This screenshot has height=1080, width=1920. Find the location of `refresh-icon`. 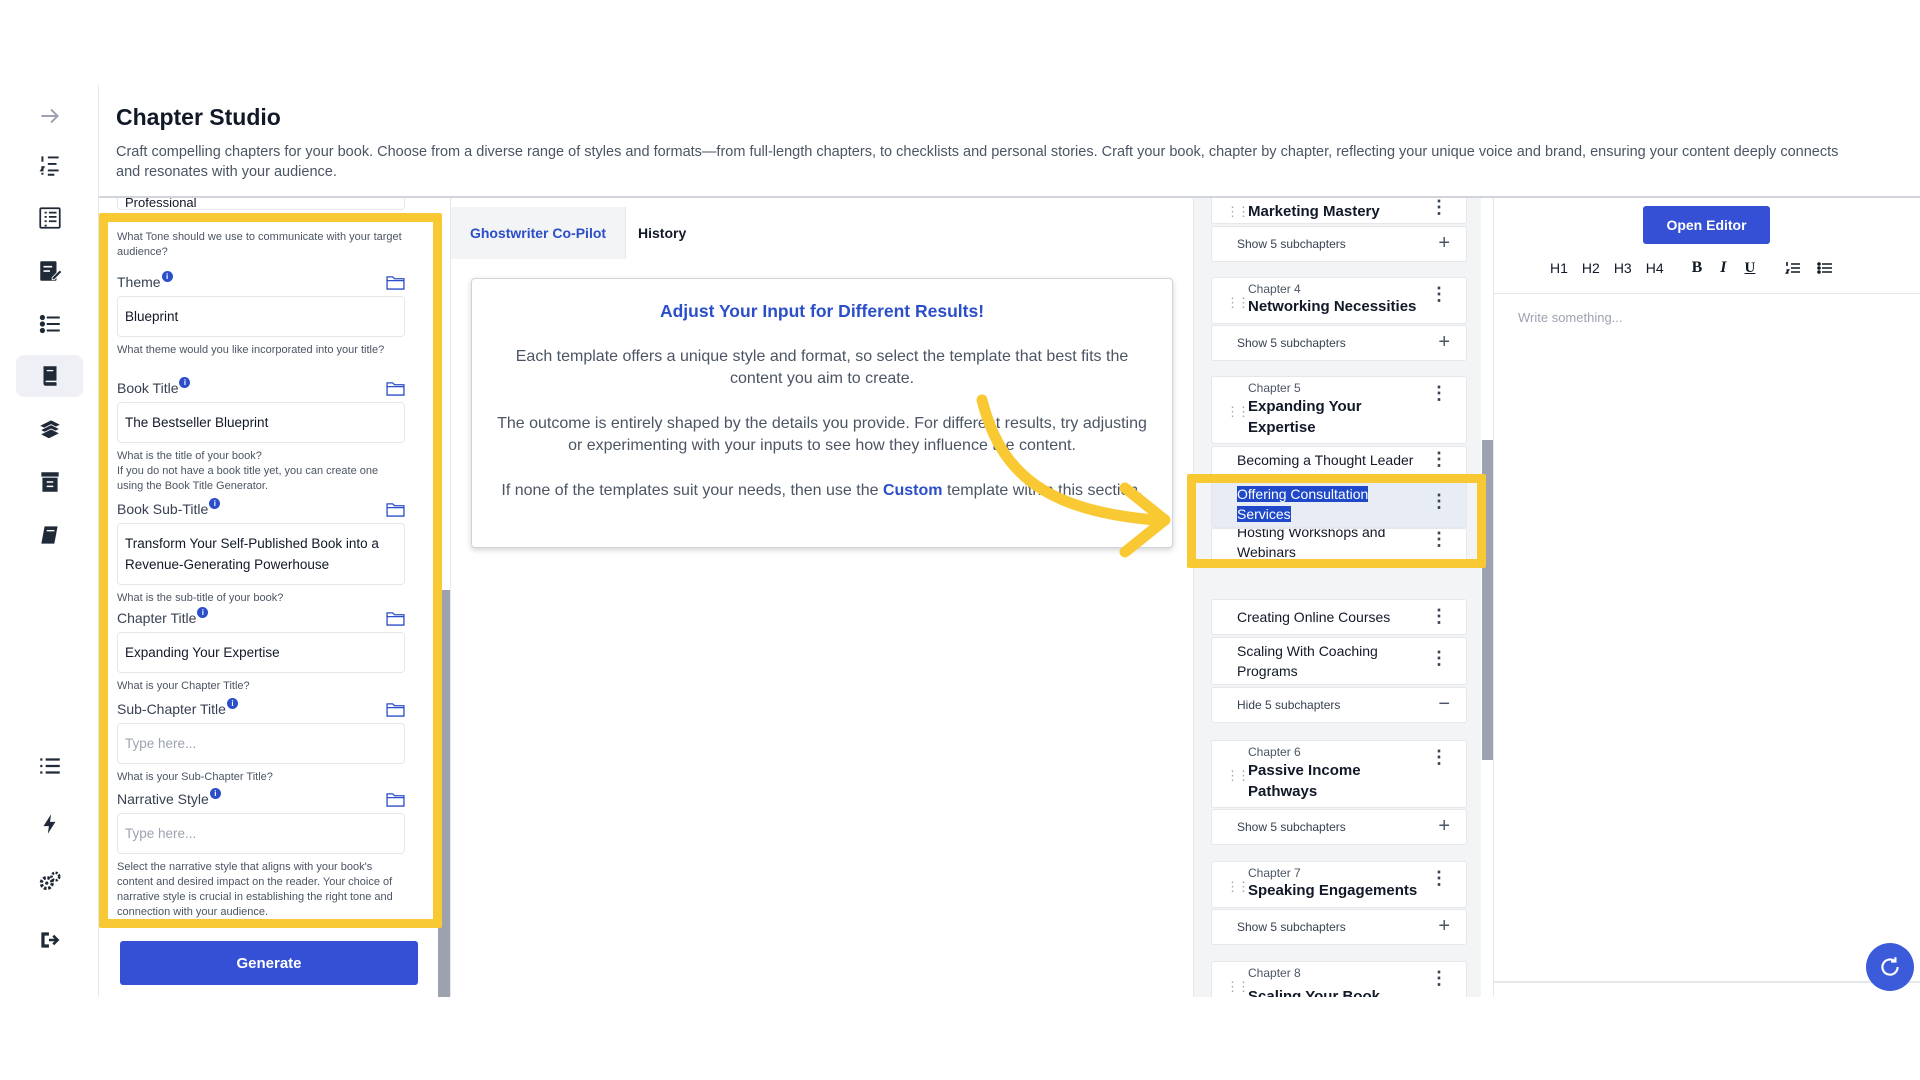

refresh-icon is located at coordinates (1890, 966).